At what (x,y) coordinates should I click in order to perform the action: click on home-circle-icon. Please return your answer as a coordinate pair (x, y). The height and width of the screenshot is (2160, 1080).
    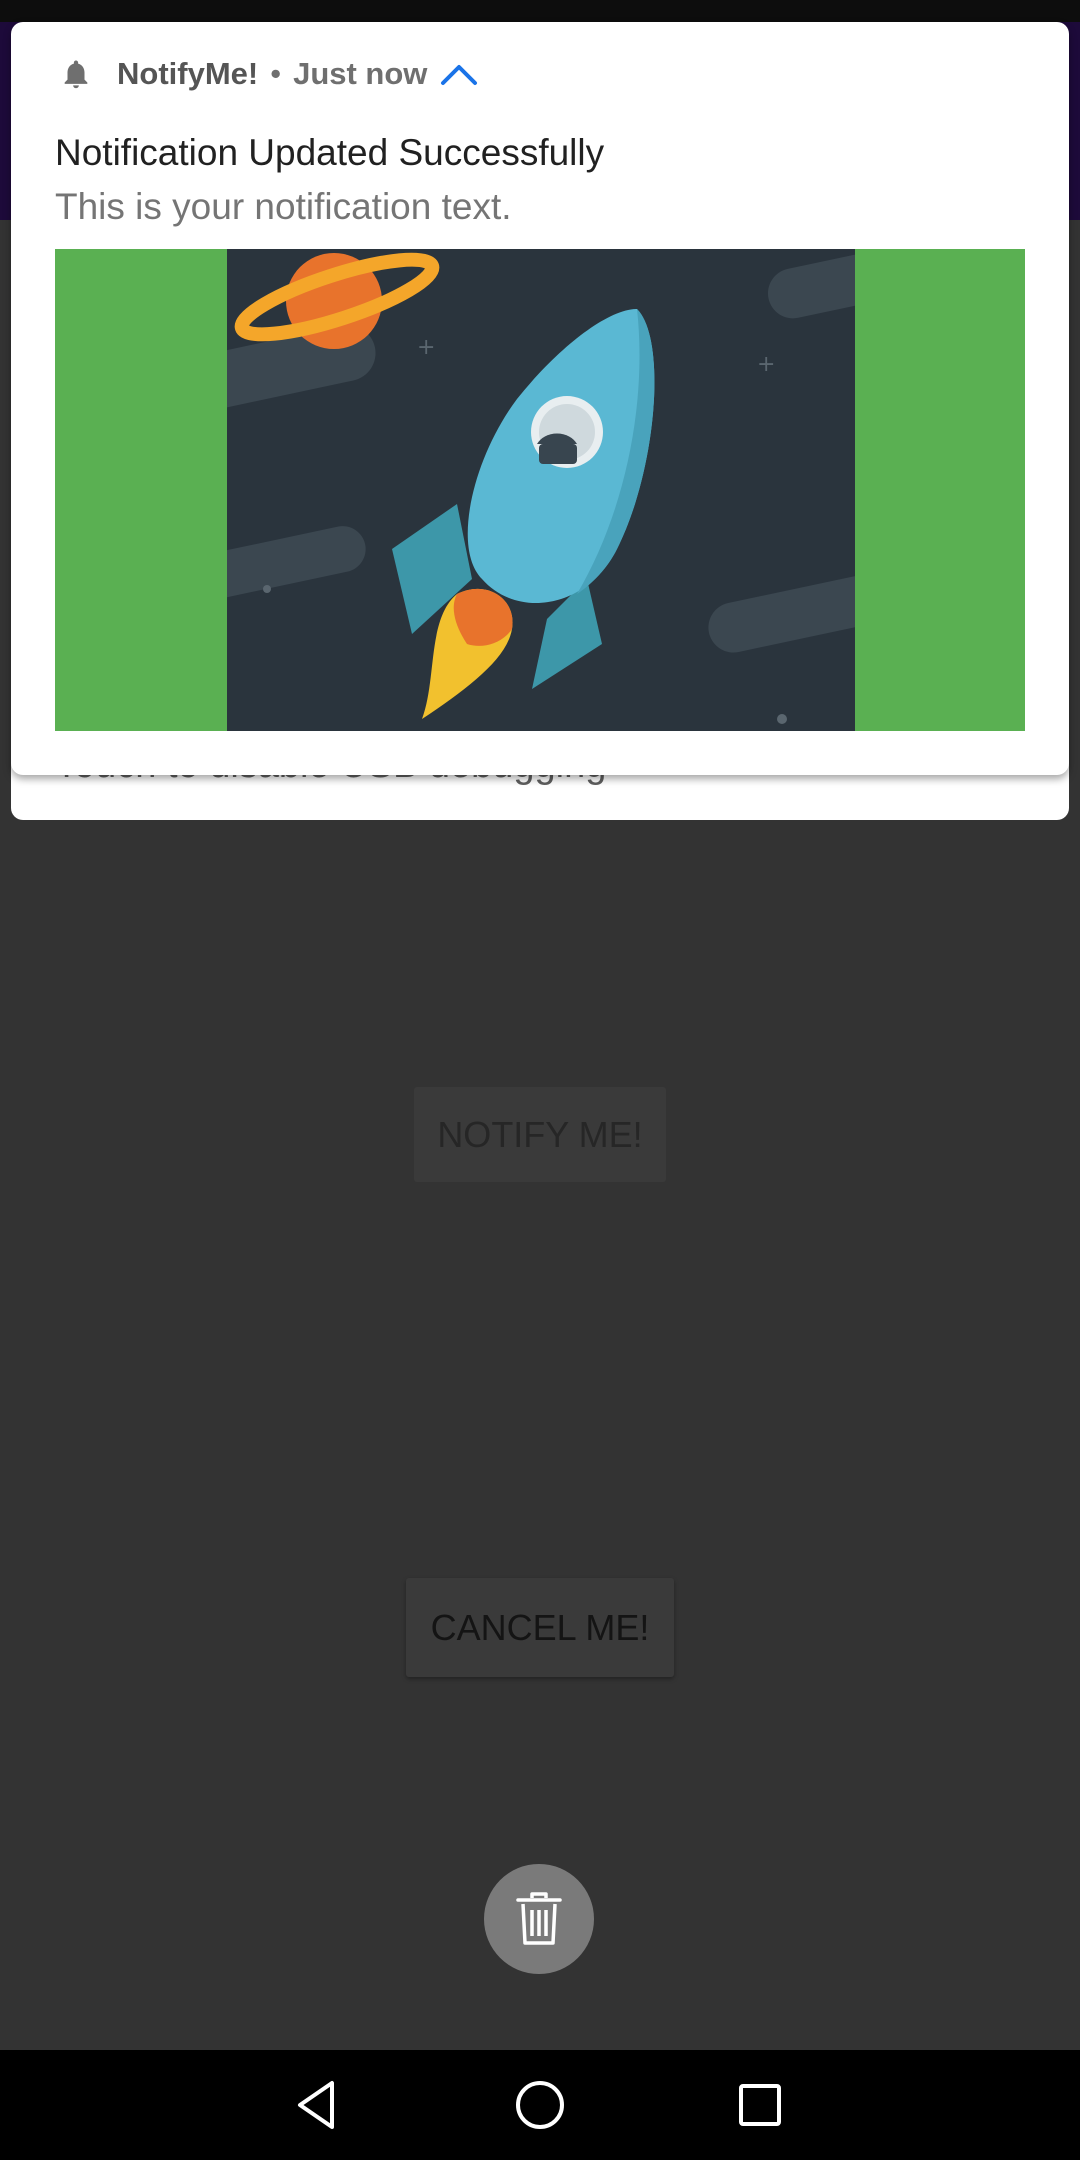
    Looking at the image, I should click on (540, 2105).